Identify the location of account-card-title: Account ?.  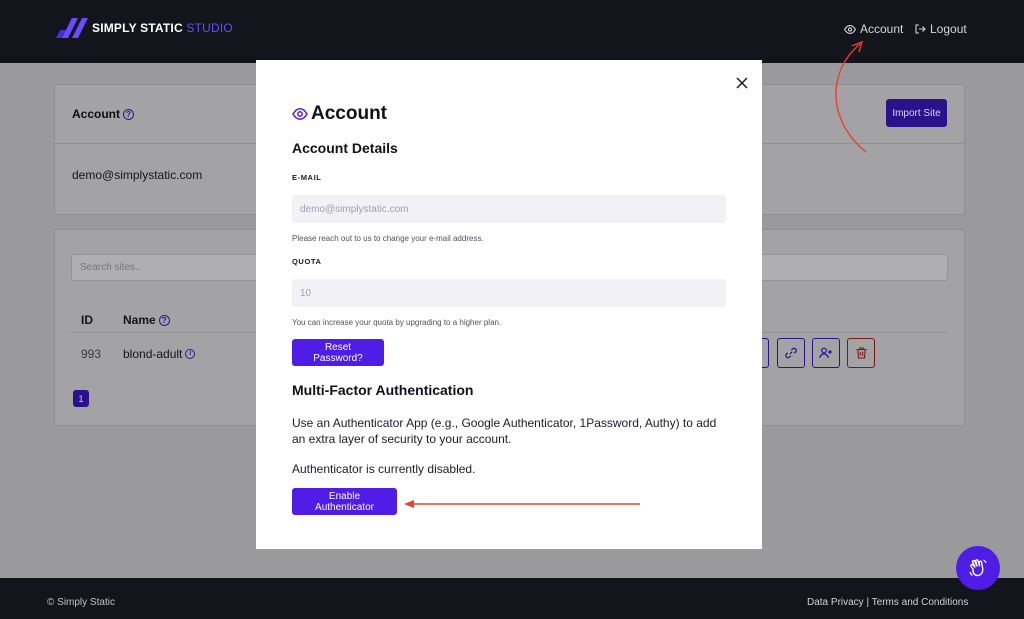
(103, 114).